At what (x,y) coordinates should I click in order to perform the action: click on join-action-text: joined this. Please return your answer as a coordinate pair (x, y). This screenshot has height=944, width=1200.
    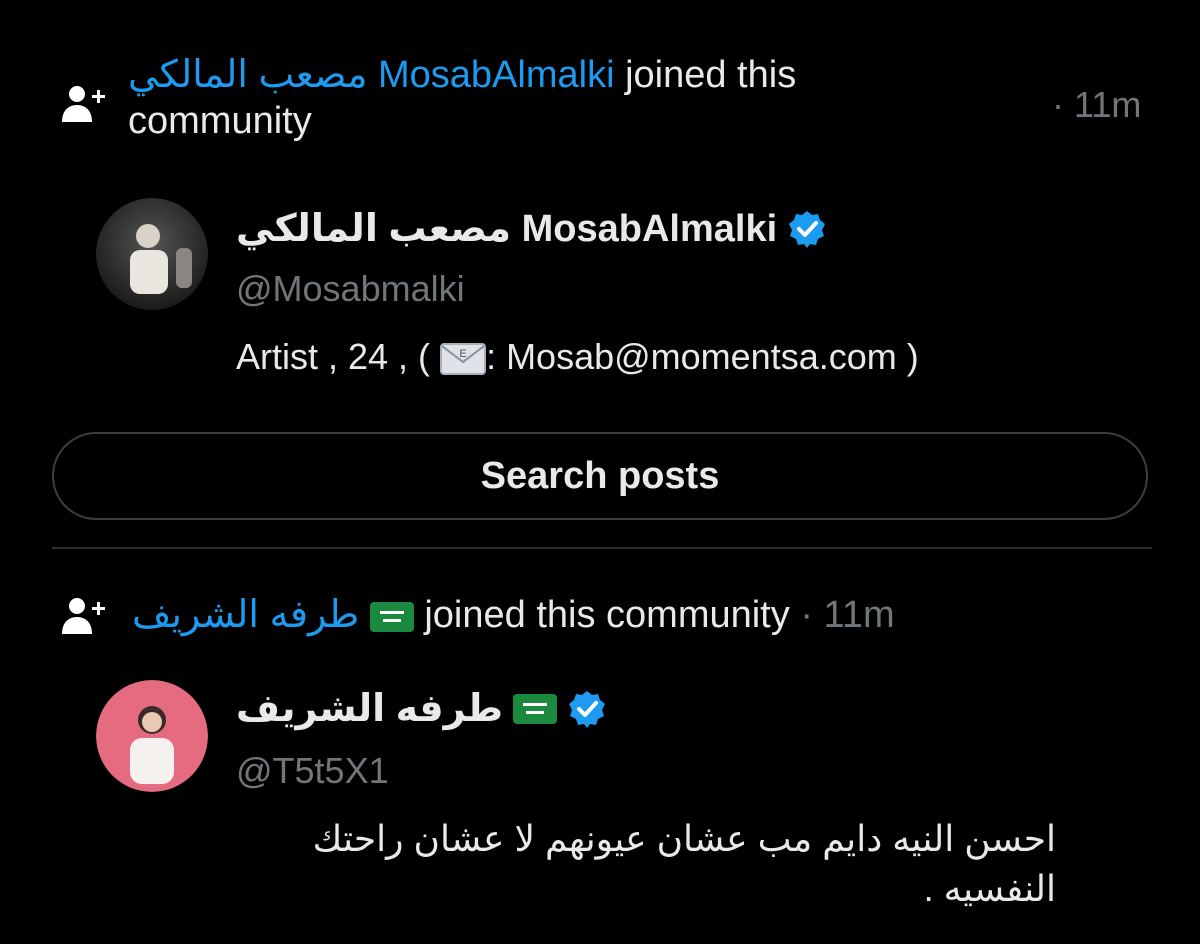
    Looking at the image, I should click on (711, 75).